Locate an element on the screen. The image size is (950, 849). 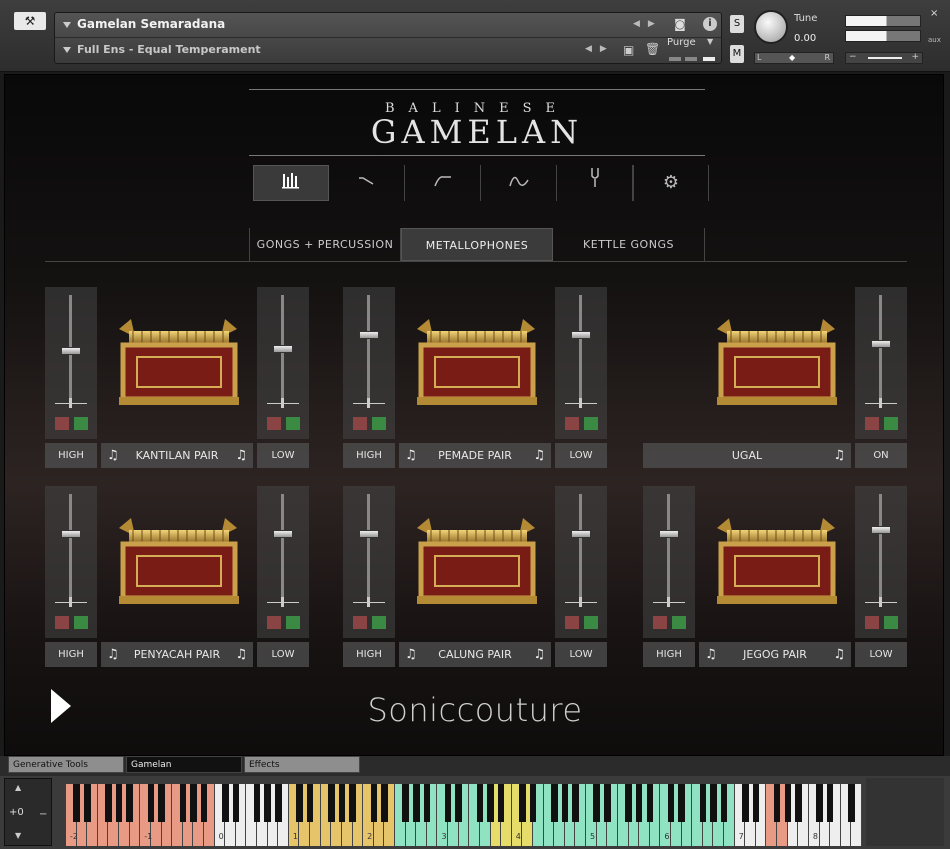
octave-control: ▲ +0 ▼ − is located at coordinates (28, 812).